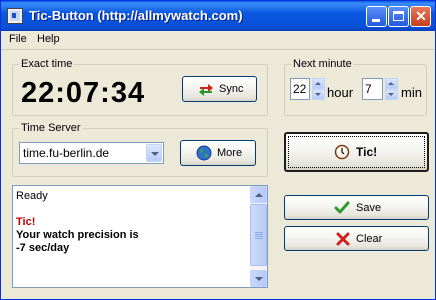 The image size is (436, 300). What do you see at coordinates (47, 64) in the screenshot?
I see `exact-time-label: Exact time` at bounding box center [47, 64].